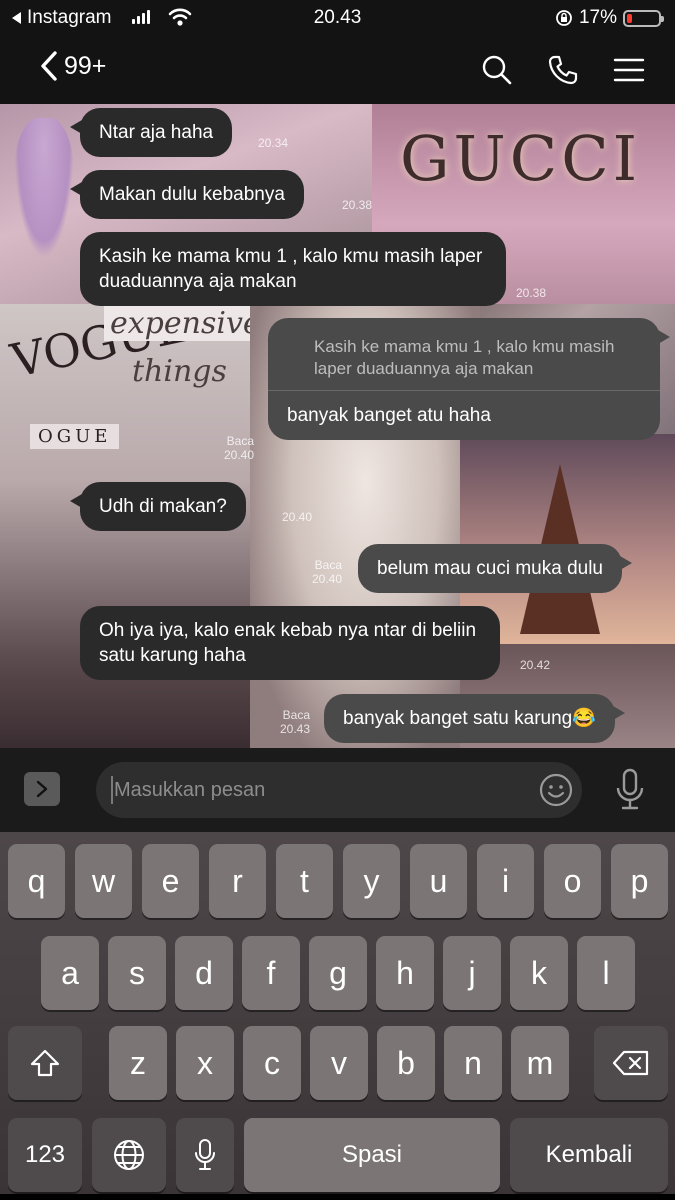 The image size is (675, 1200). I want to click on message-text: Udh di makan?, so click(163, 506).